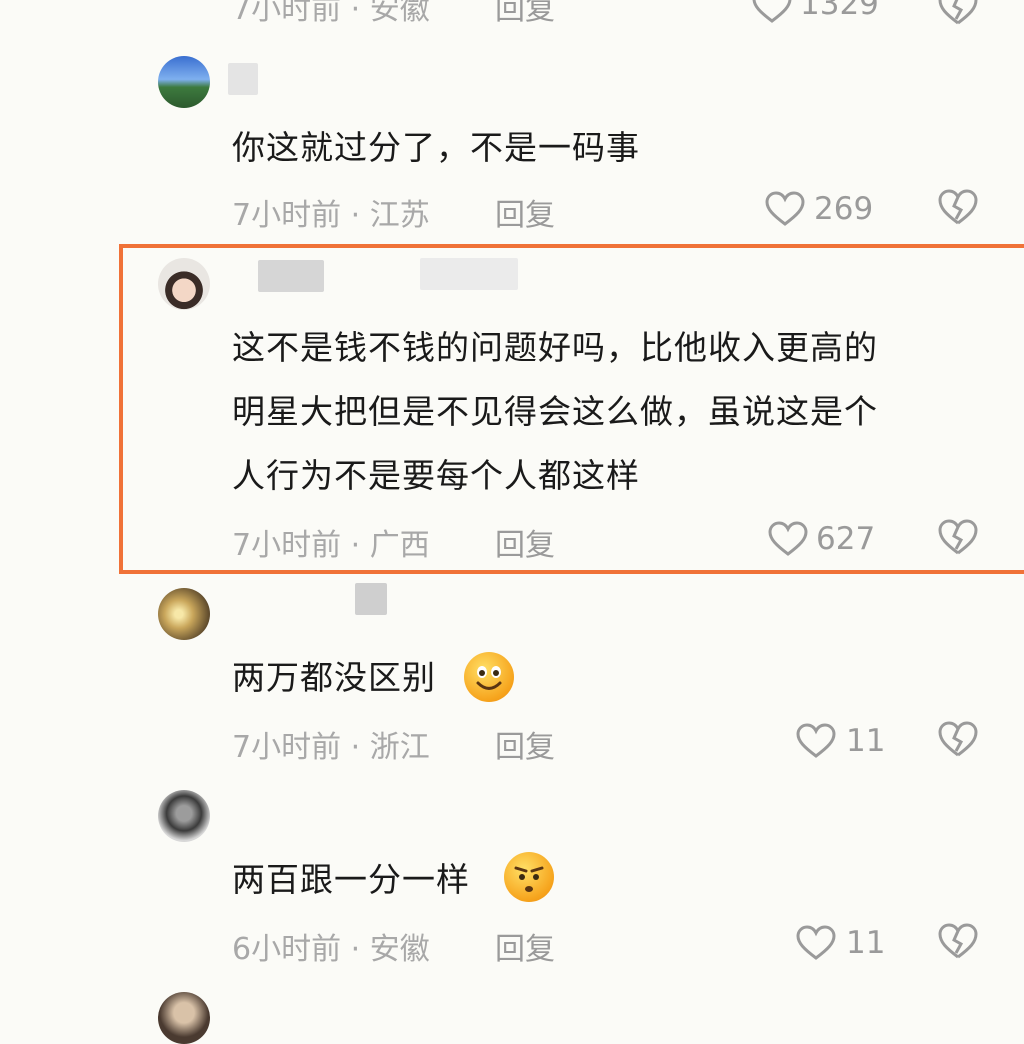 The image size is (1024, 1044). I want to click on comment-meta: 7小时前 · 广西, so click(331, 545).